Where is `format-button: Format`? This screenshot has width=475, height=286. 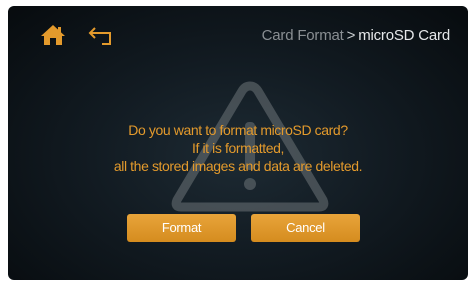 format-button: Format is located at coordinates (181, 228).